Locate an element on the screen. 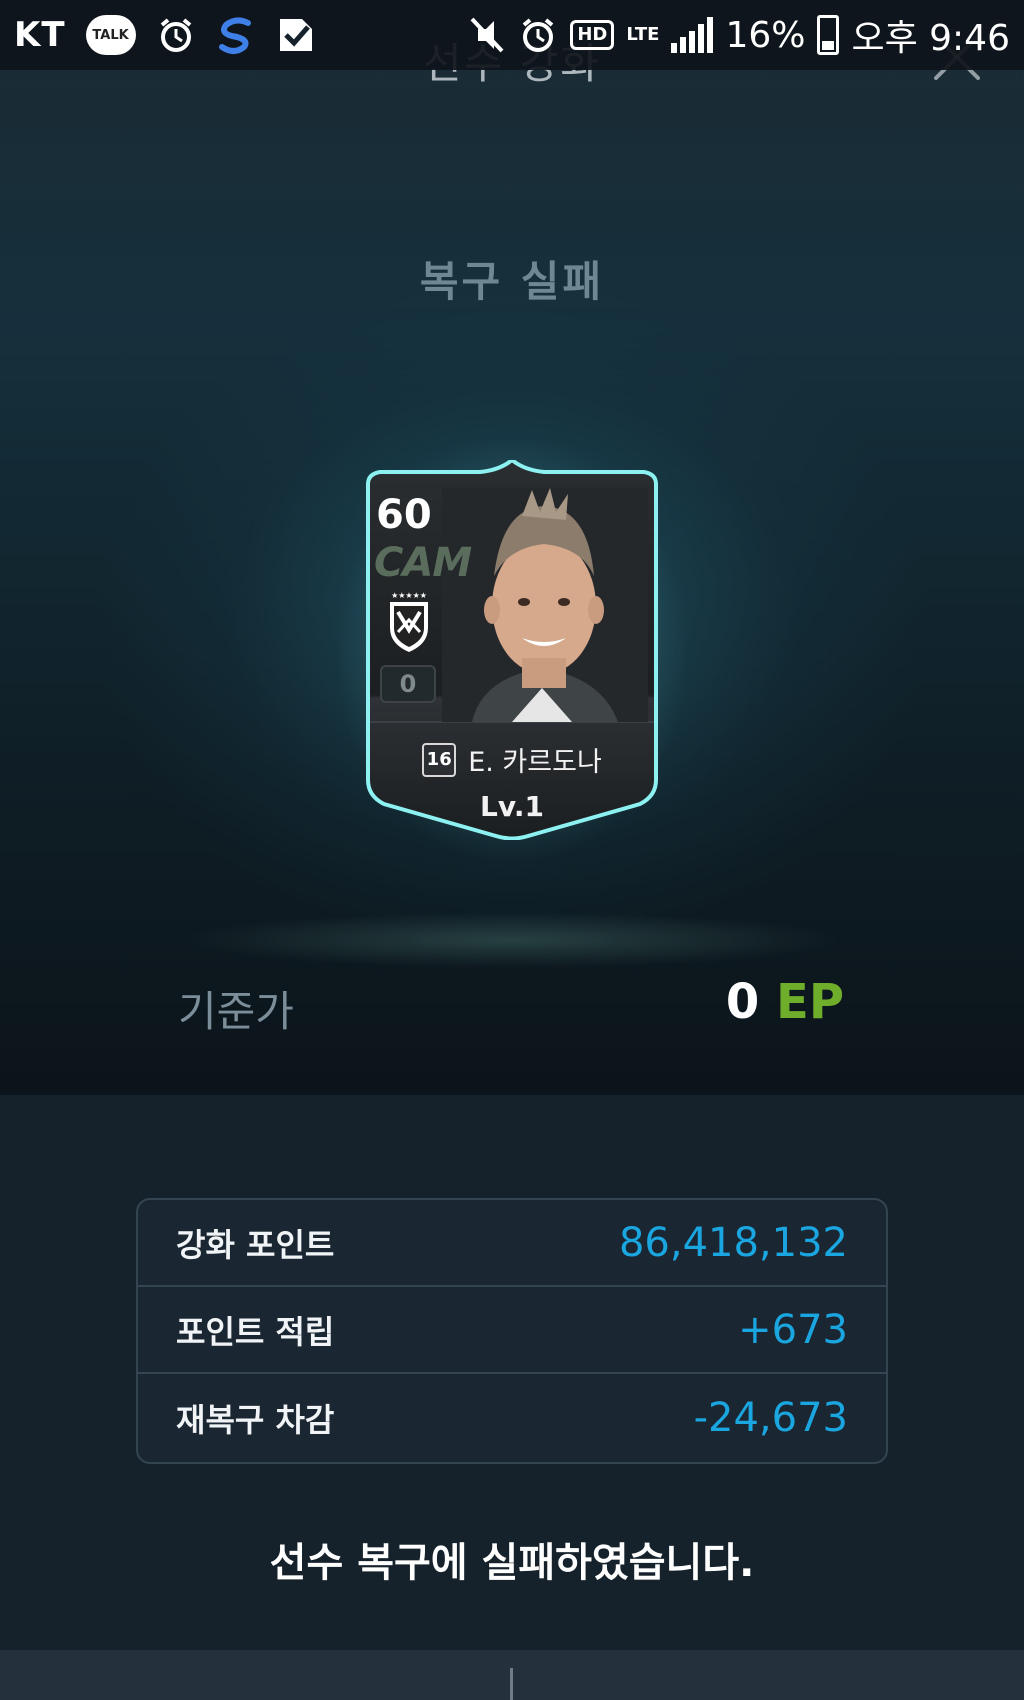 This screenshot has height=1700, width=1024. s-app-icon is located at coordinates (234, 35).